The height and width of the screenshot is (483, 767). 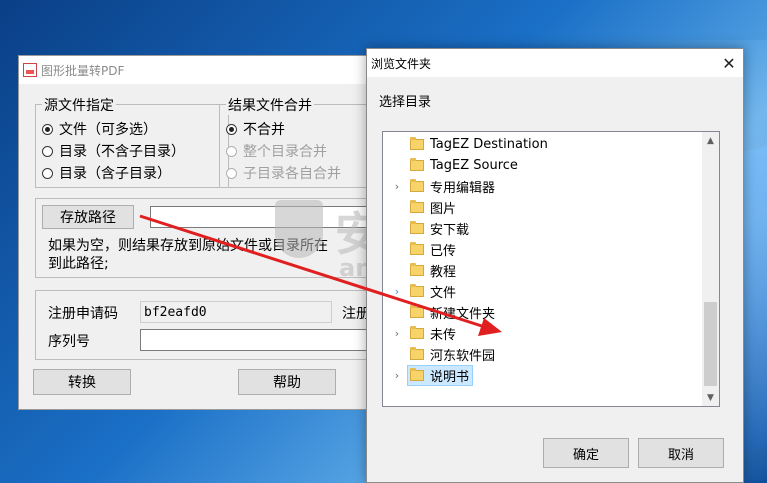 I want to click on tree-item: TagEZ Destination, so click(x=543, y=144).